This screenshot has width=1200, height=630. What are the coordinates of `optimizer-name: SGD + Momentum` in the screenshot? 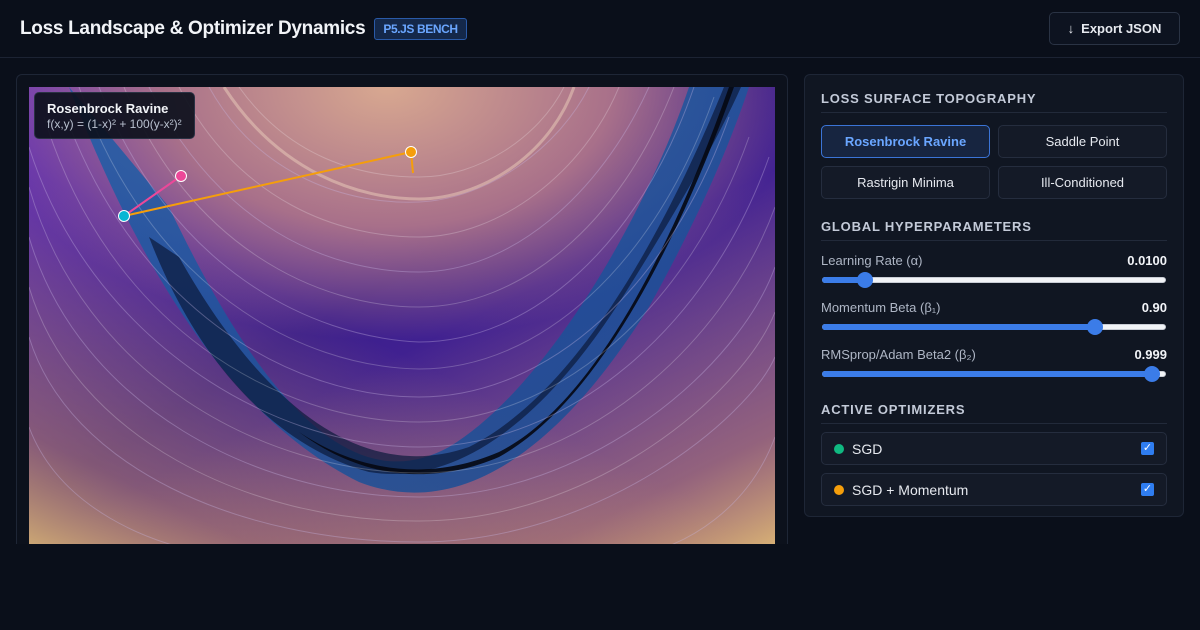 It's located at (910, 489).